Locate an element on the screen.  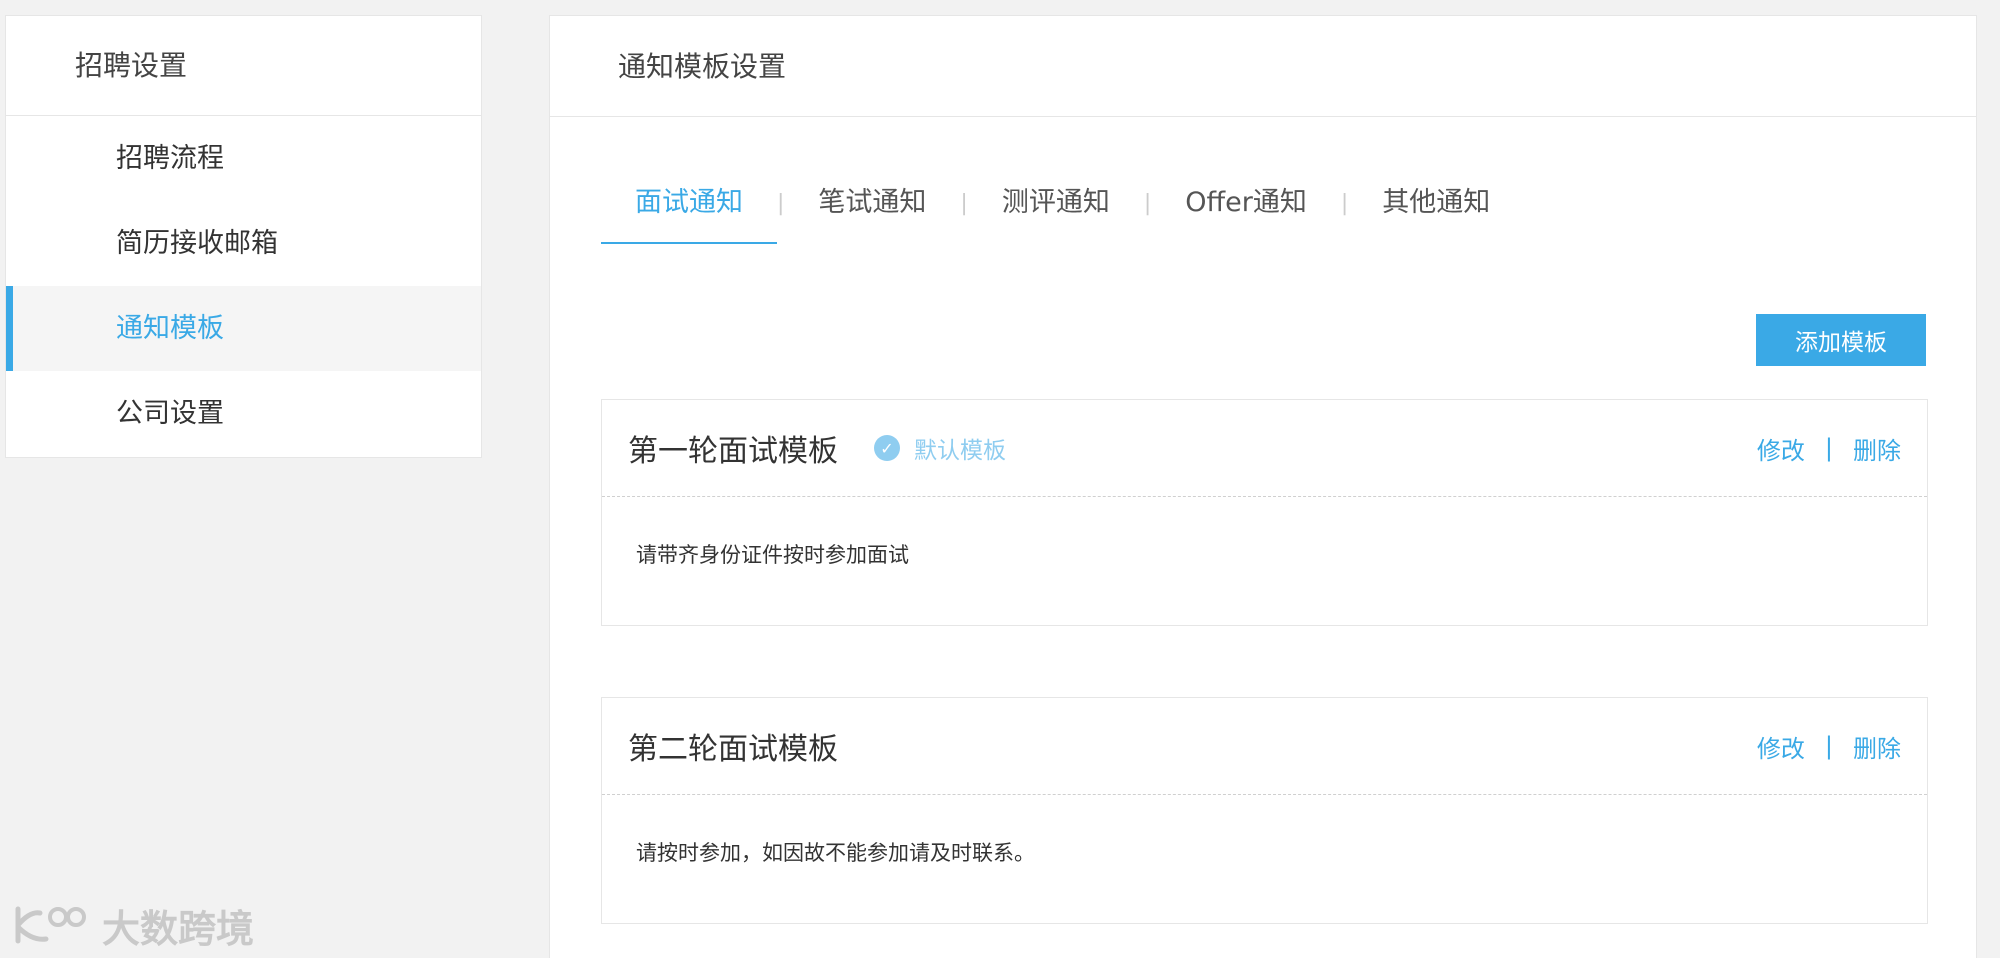
tab-offer-notice: Offer通知 is located at coordinates (1246, 206).